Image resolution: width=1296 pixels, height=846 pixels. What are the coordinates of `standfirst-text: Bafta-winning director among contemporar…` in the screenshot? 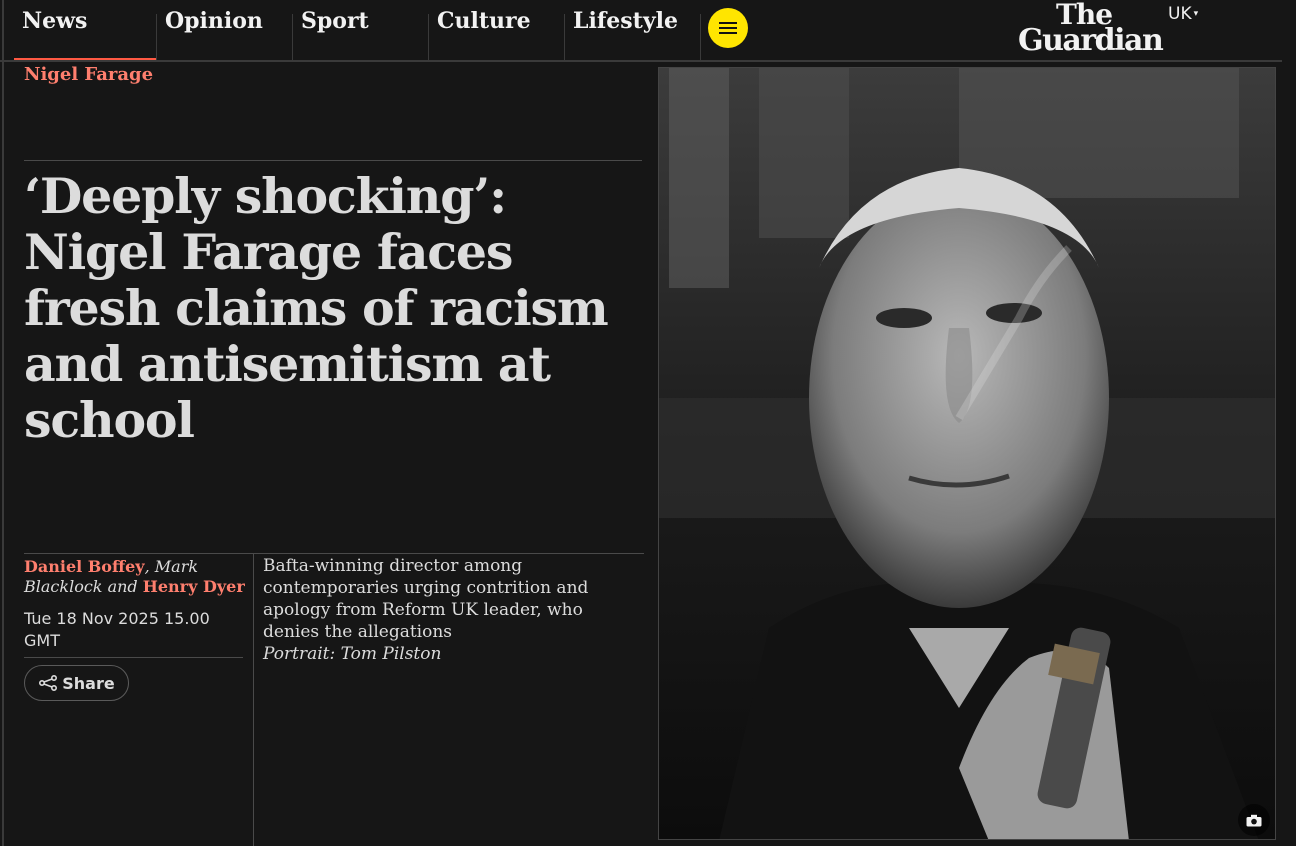 It's located at (426, 599).